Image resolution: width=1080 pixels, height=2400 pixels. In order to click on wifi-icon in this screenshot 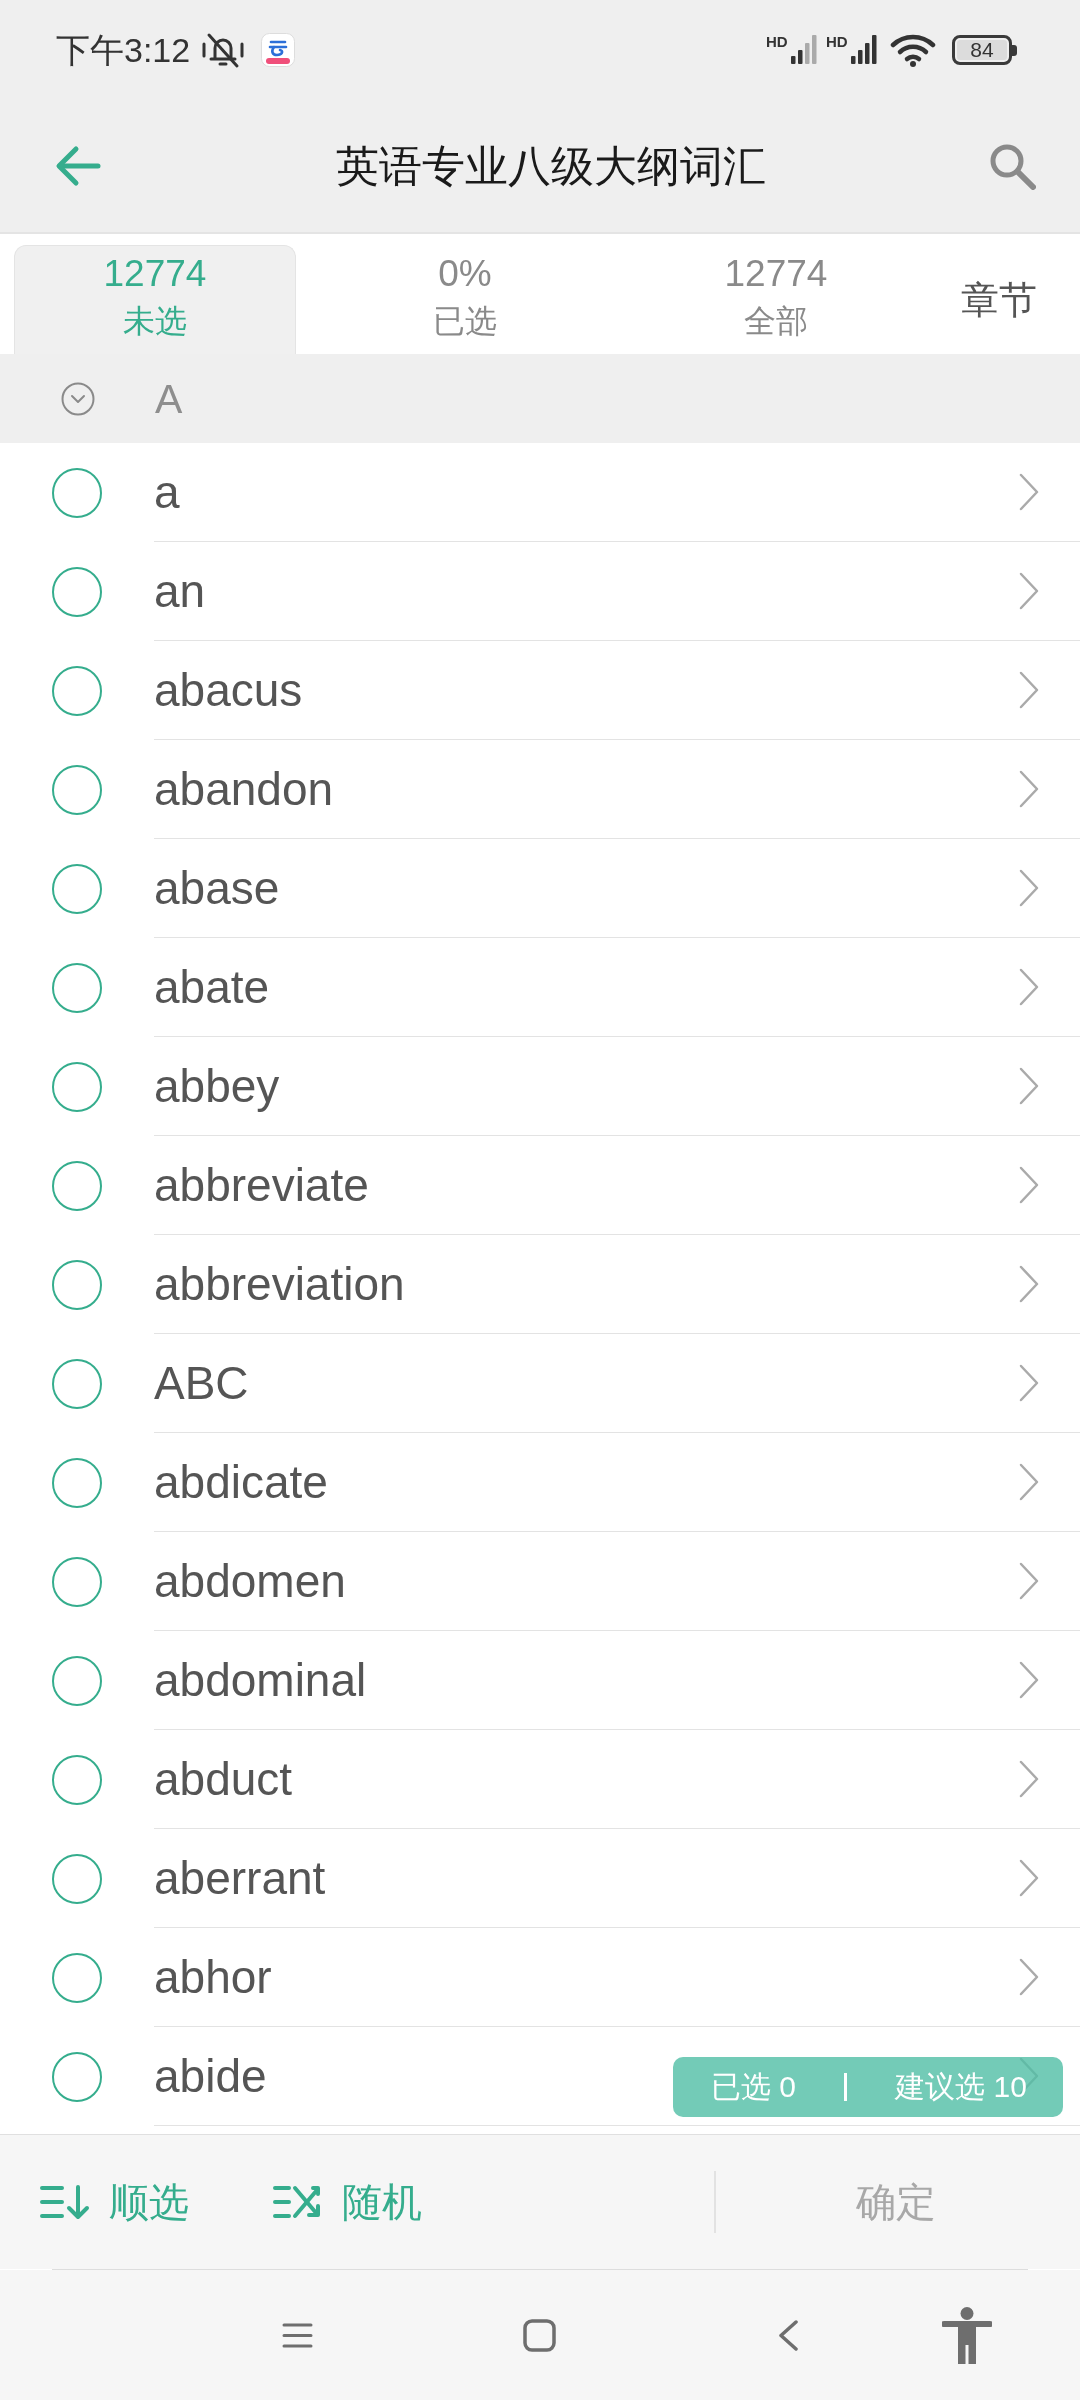, I will do `click(913, 50)`.